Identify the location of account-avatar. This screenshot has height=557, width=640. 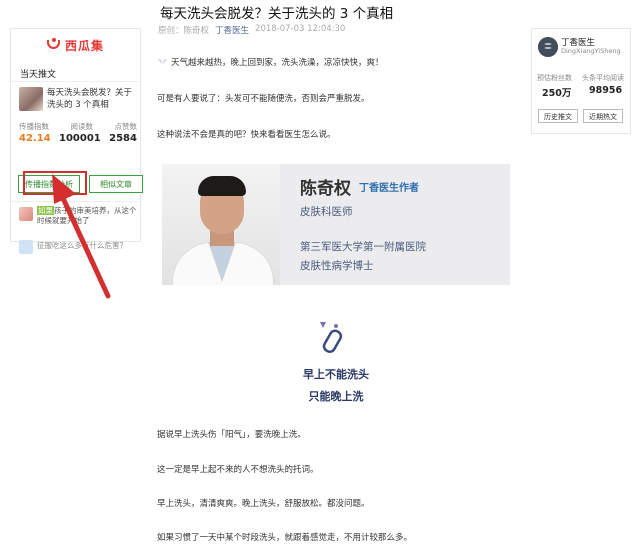
(548, 47).